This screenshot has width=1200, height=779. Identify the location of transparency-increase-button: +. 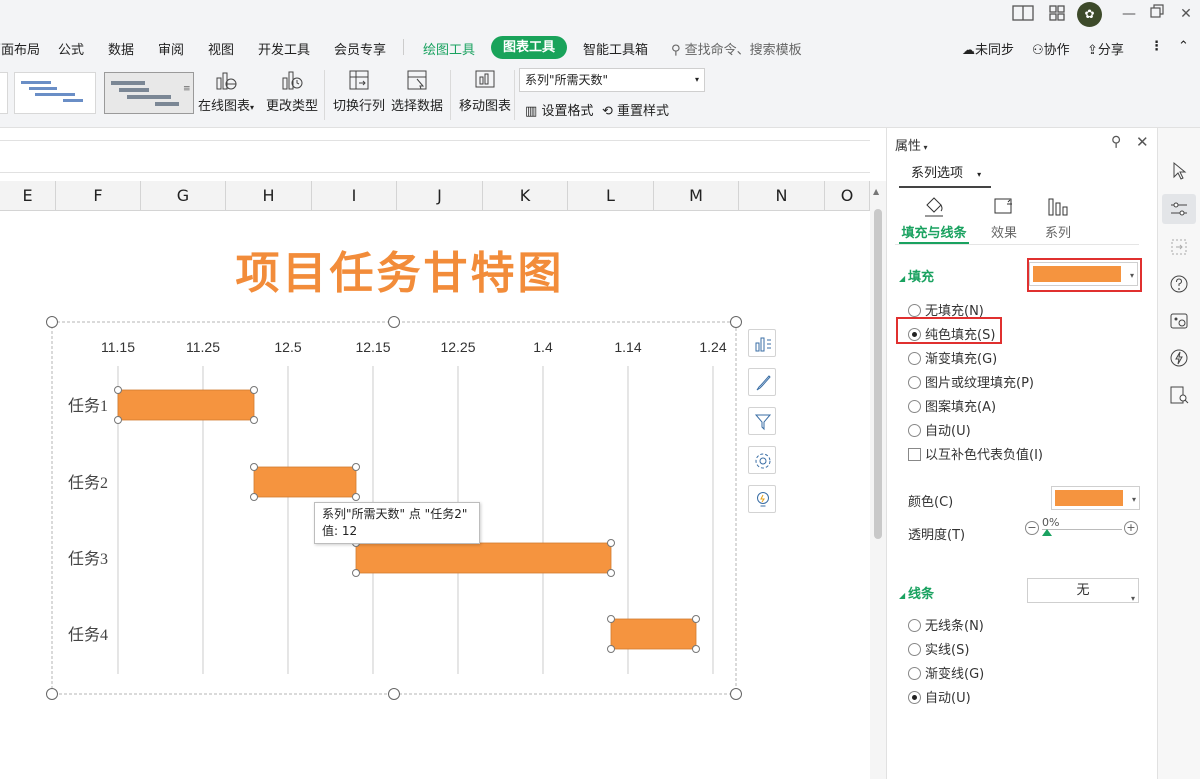
(1131, 528).